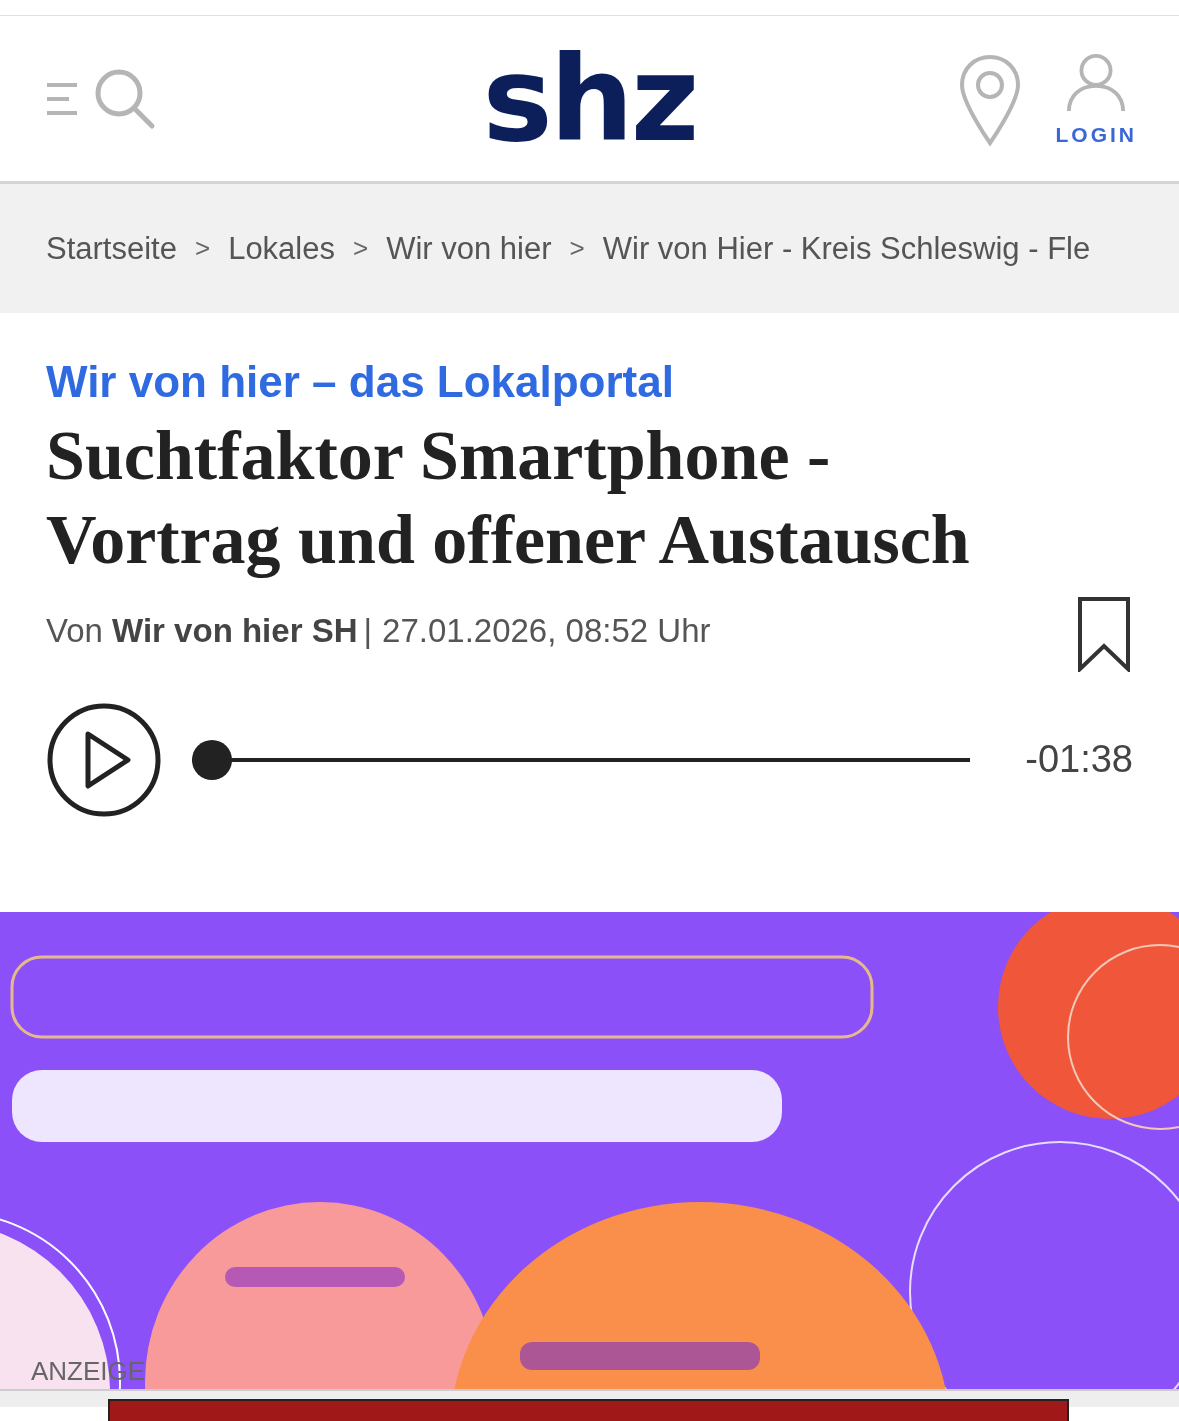 Image resolution: width=1179 pixels, height=1421 pixels. I want to click on article-headline: Suchtfaktor Smartphone - Vortrag und offener Austausch, so click(508, 497).